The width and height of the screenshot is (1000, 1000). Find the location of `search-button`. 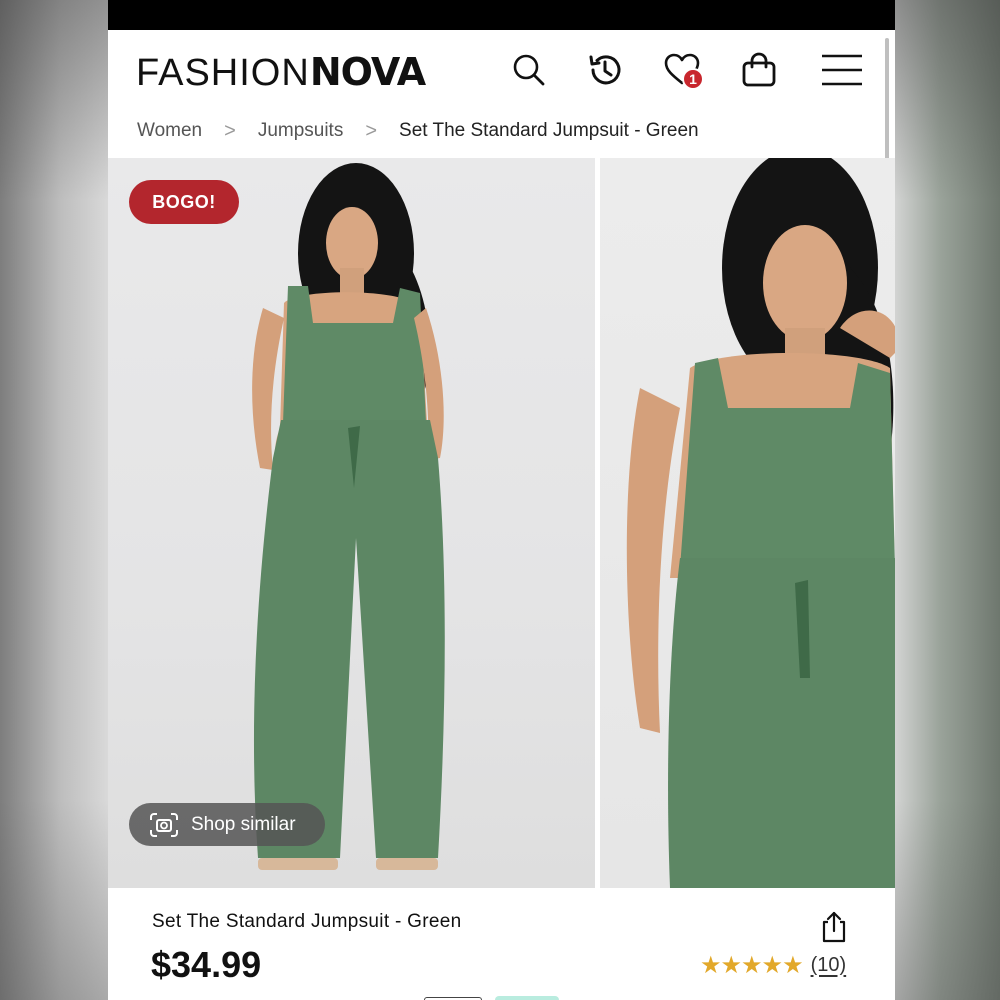

search-button is located at coordinates (529, 70).